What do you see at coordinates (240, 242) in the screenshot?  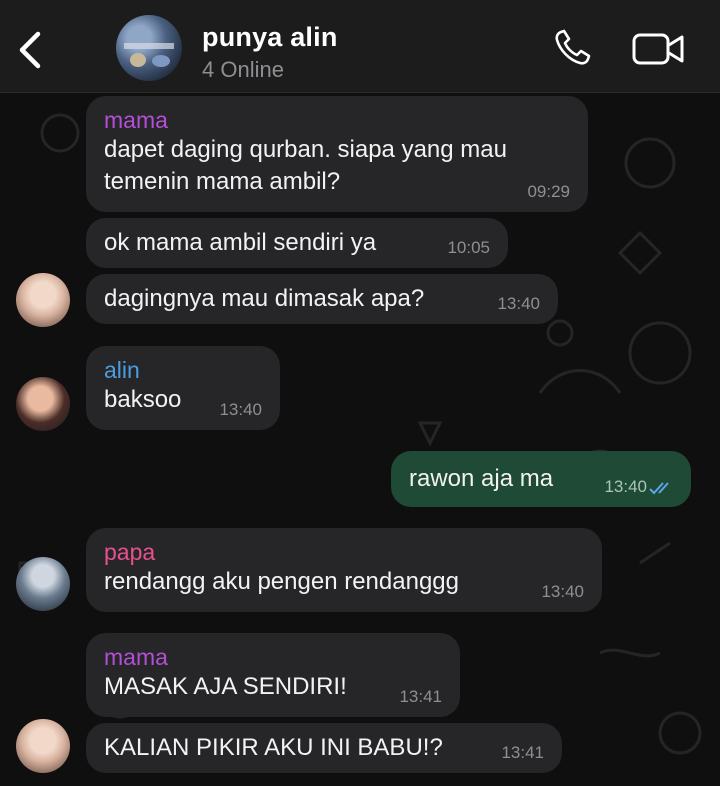 I see `message-text: ok mama ambil sendiri ya` at bounding box center [240, 242].